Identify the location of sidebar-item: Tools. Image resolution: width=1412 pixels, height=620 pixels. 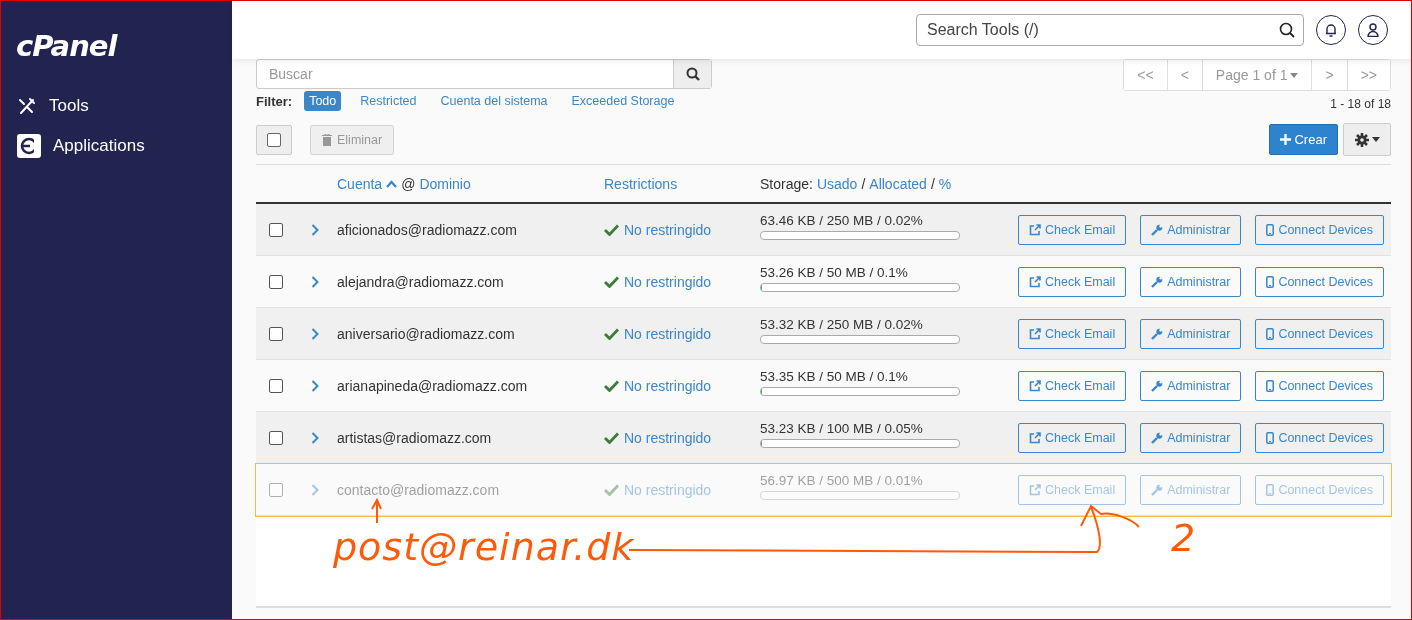
(69, 106).